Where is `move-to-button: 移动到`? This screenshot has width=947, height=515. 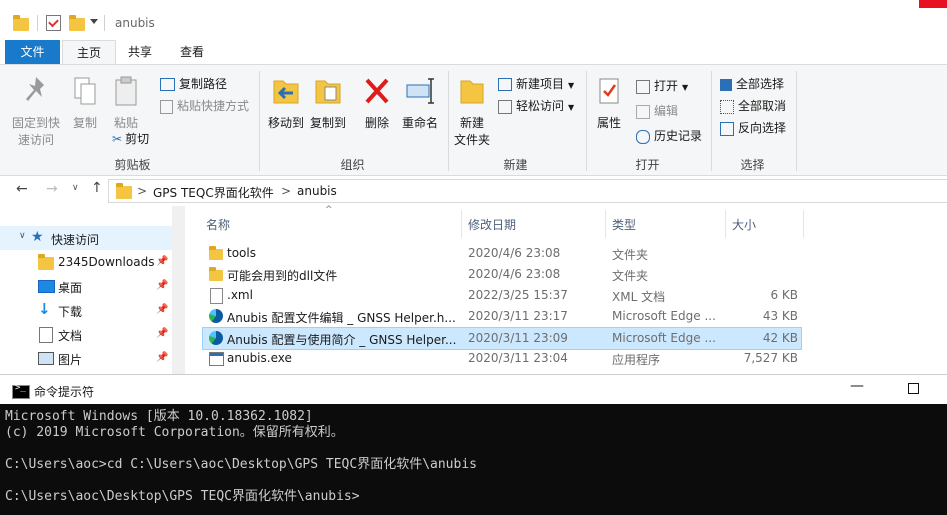 move-to-button: 移动到 is located at coordinates (286, 103).